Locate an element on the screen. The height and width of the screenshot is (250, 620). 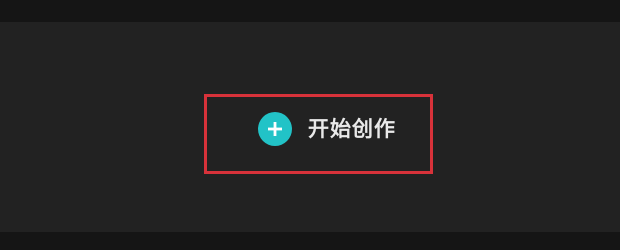
start-creation-label: 开始创作 is located at coordinates (352, 129).